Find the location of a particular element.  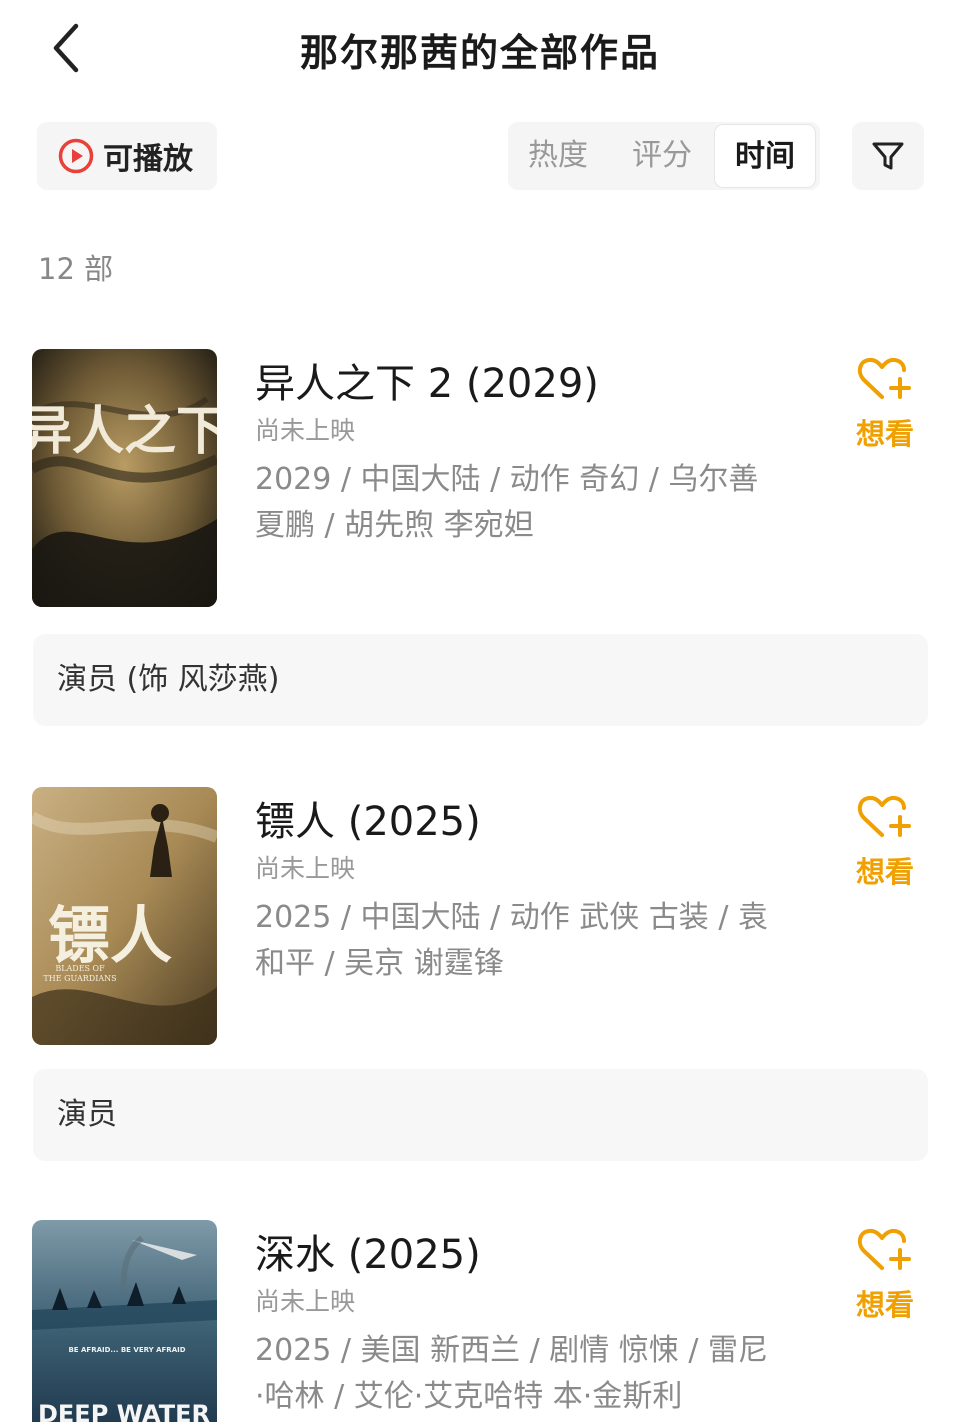

works-count: 12 部 is located at coordinates (76, 269).